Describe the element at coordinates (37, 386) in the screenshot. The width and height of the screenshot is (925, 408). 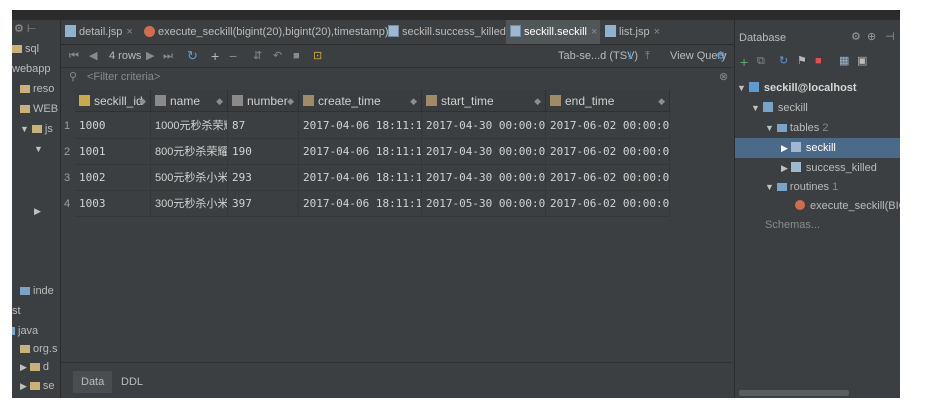
I see `tree-item-service: ▶ se` at that location.